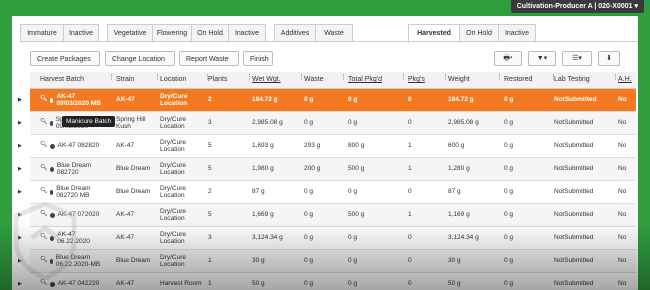  What do you see at coordinates (508, 58) in the screenshot?
I see `print-icon: 🖶▾` at bounding box center [508, 58].